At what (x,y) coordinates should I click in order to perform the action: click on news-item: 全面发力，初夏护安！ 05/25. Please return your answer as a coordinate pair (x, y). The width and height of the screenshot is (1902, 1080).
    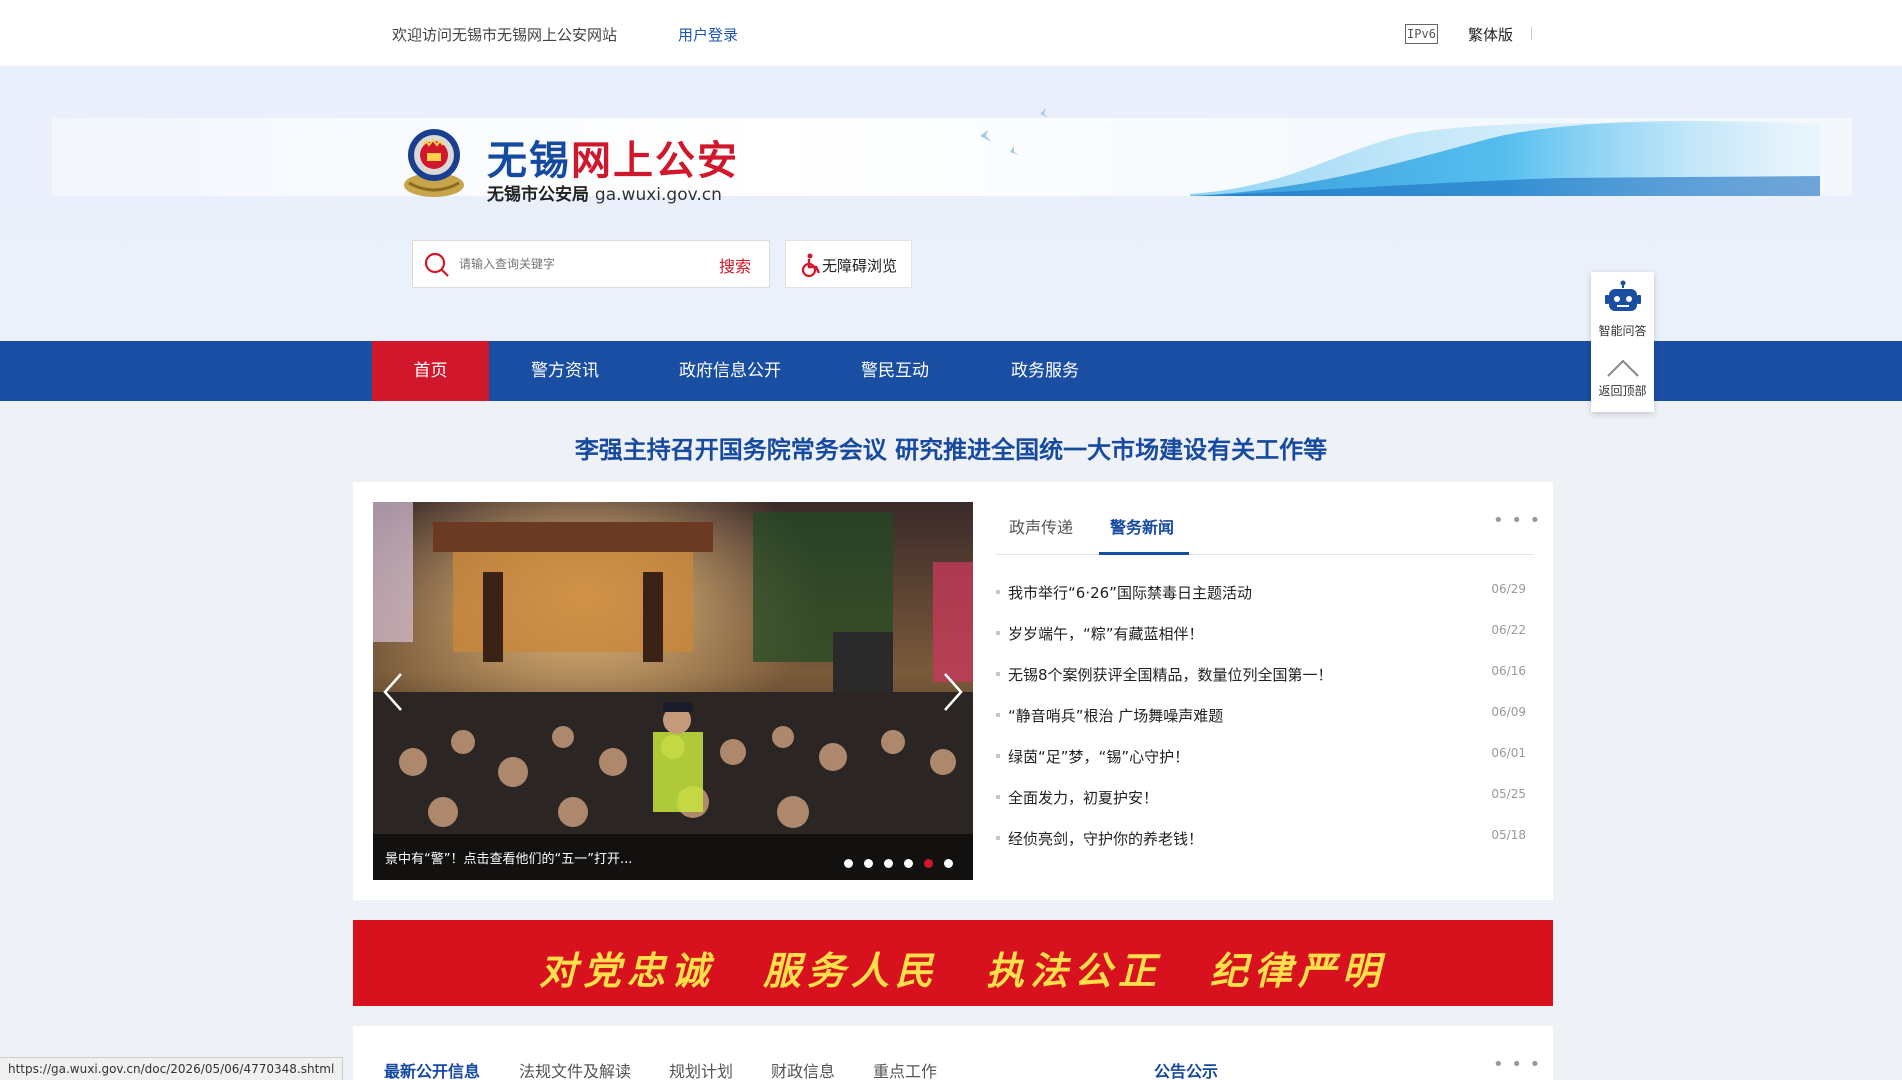
    Looking at the image, I should click on (1261, 799).